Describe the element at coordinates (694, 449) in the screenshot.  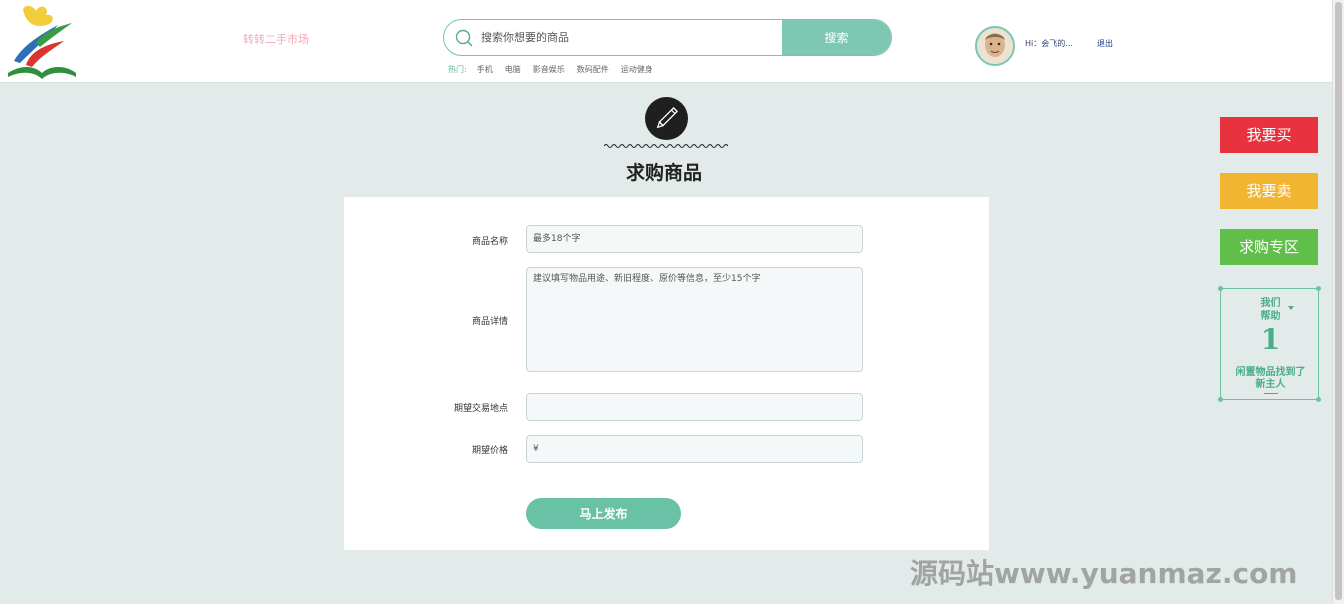
I see `price-field` at that location.